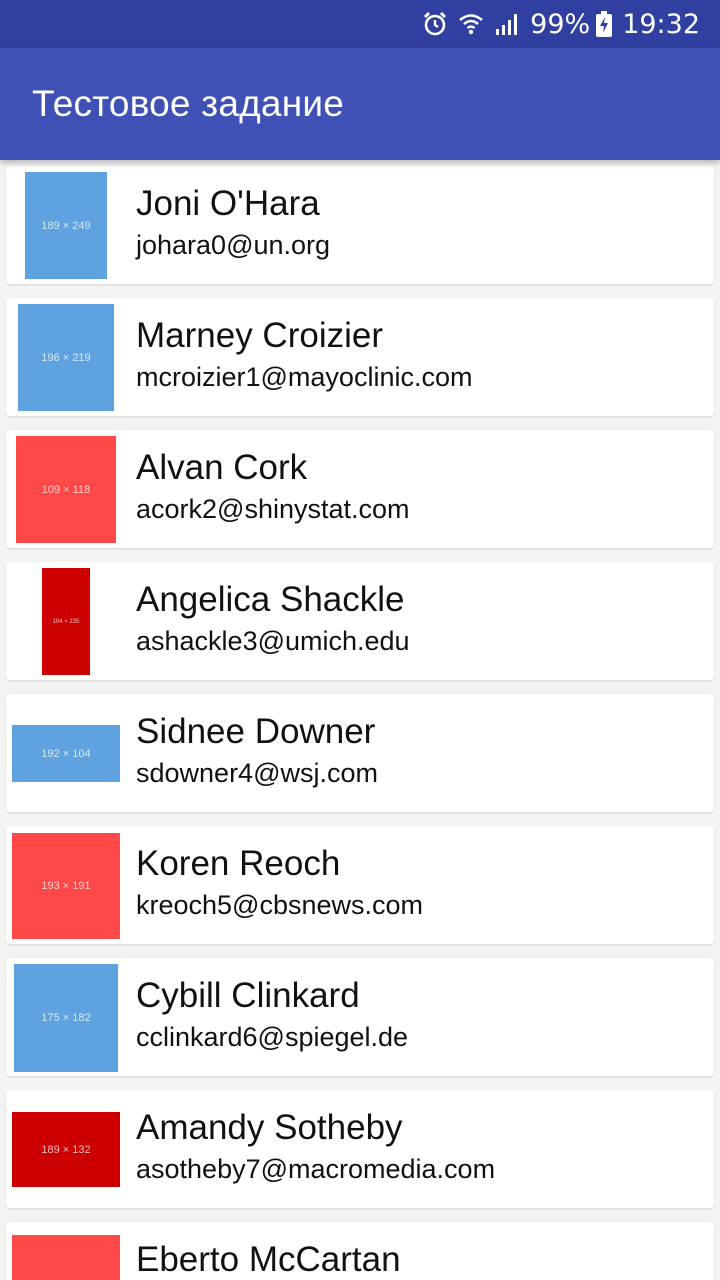 Image resolution: width=720 pixels, height=1280 pixels. I want to click on avatar, so click(66, 1257).